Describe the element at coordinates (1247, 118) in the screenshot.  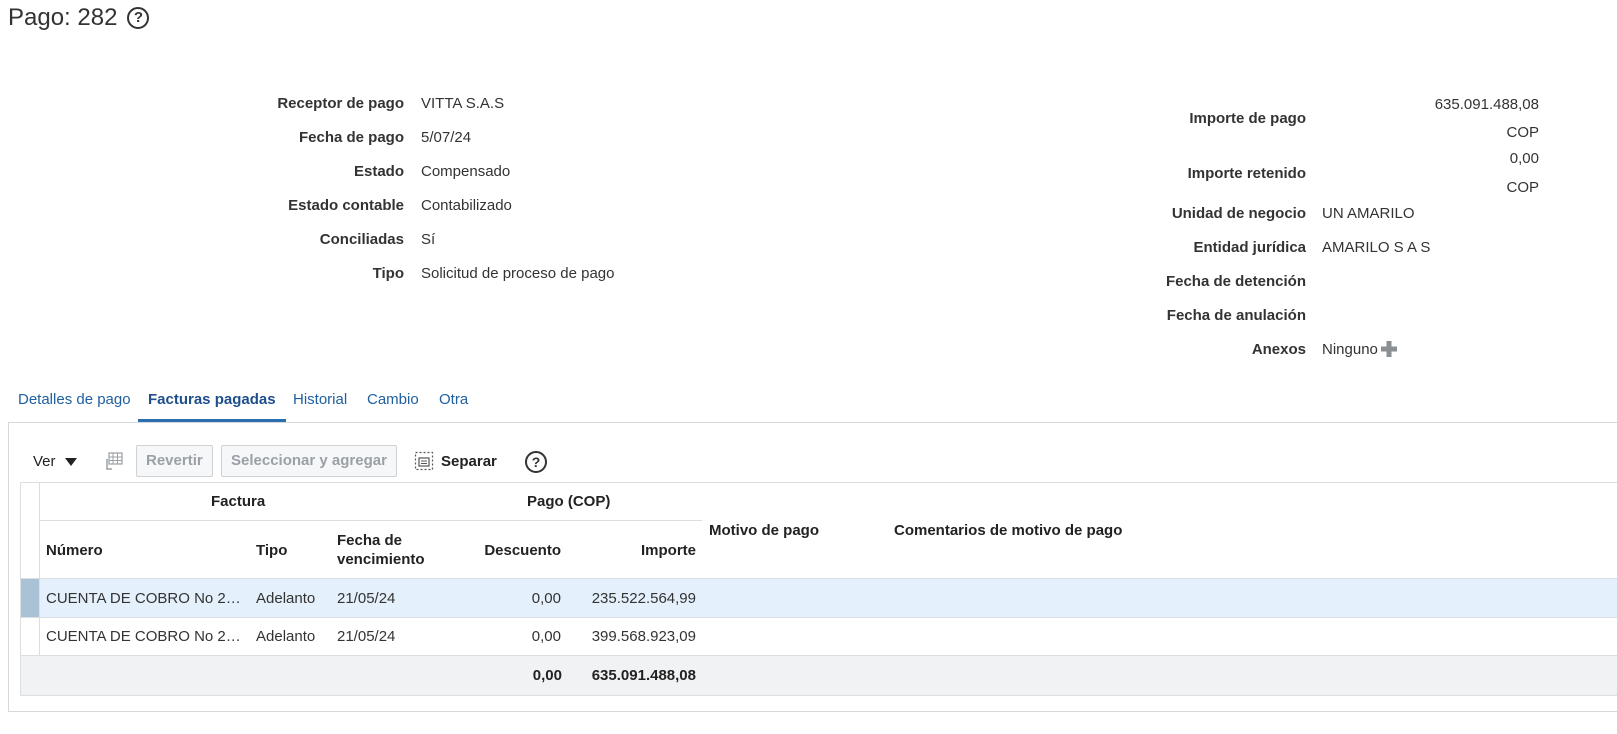
I see `importe-pago-label: Importe de pago` at that location.